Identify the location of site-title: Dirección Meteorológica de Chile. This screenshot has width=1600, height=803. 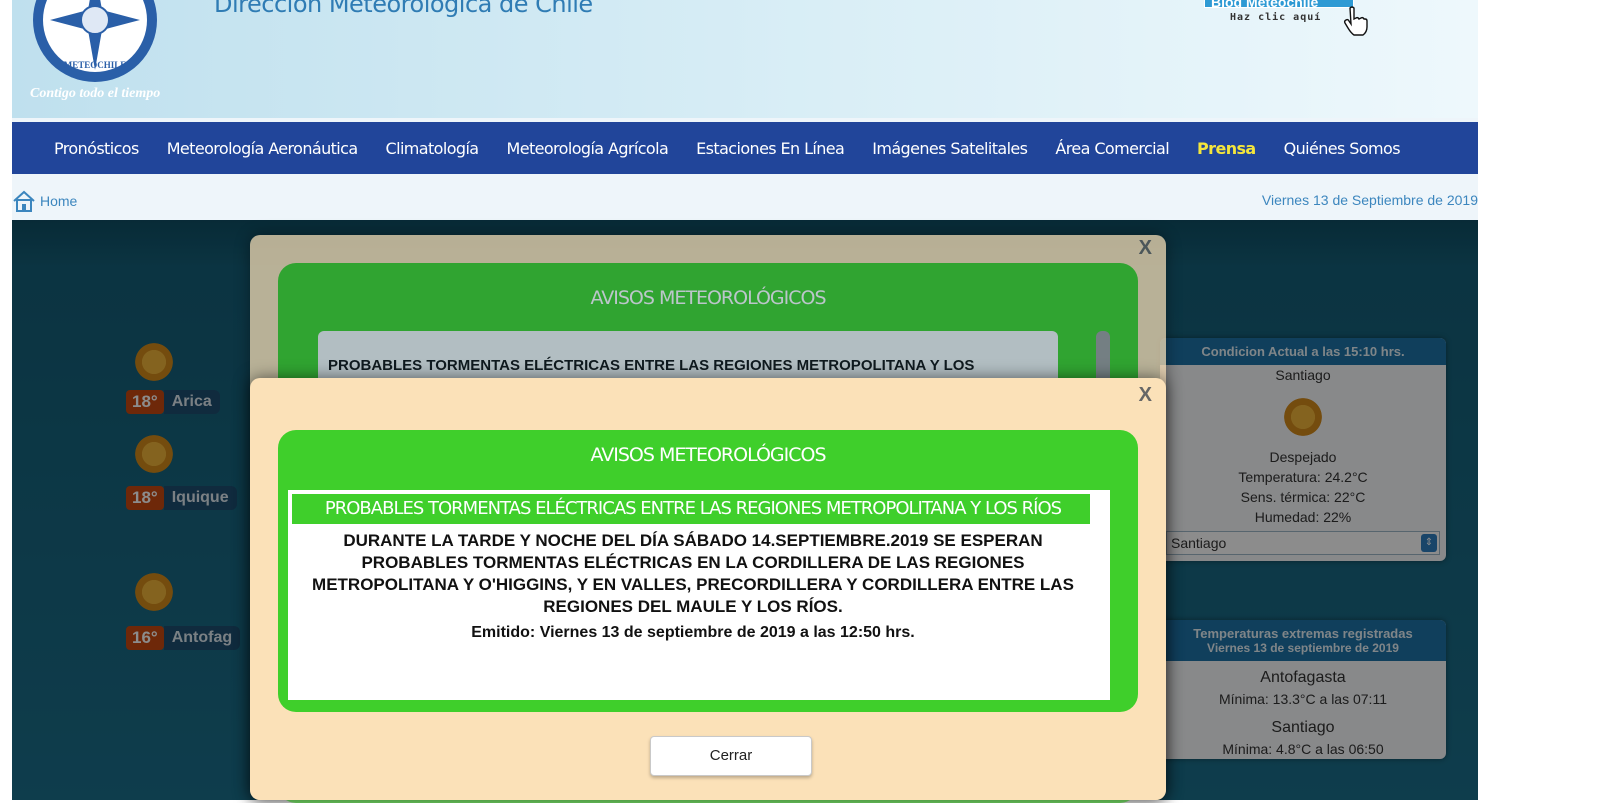
(403, 9).